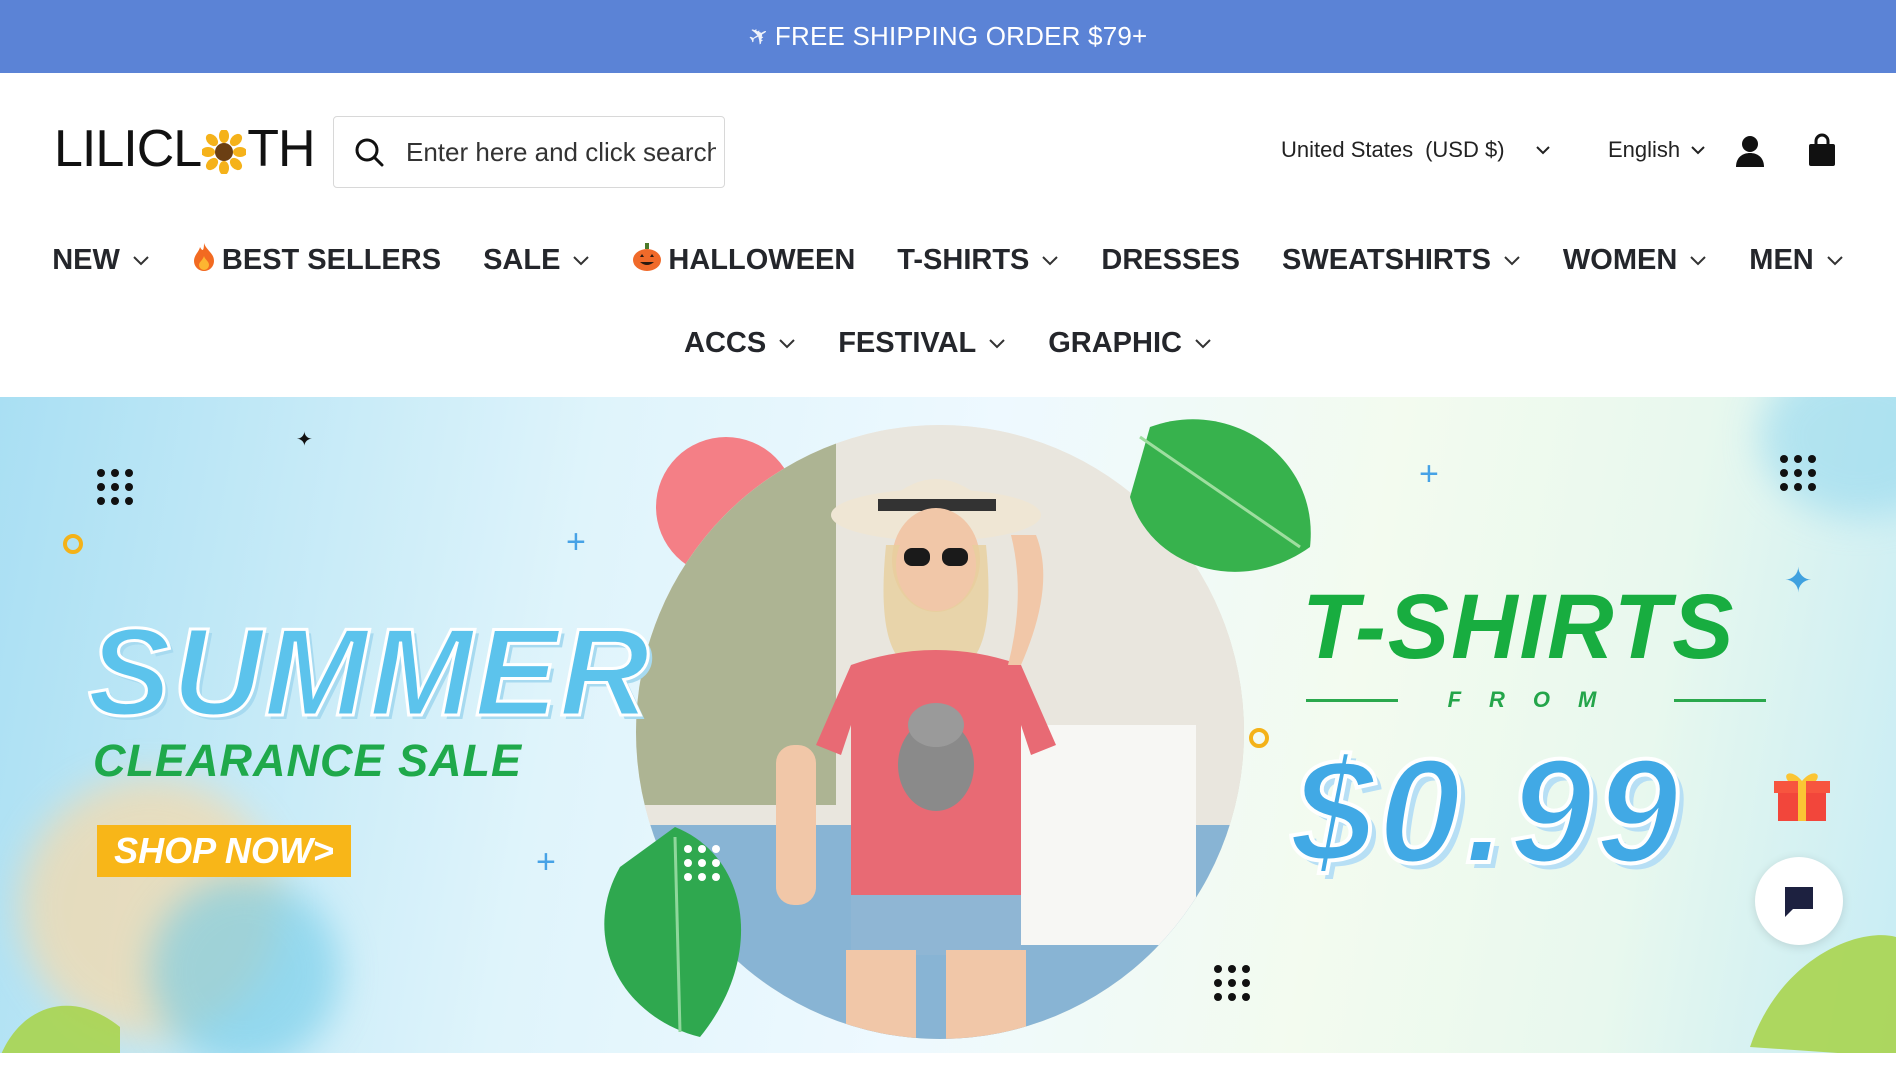 This screenshot has width=1896, height=1080. Describe the element at coordinates (1802, 797) in the screenshot. I see `gift-icon` at that location.